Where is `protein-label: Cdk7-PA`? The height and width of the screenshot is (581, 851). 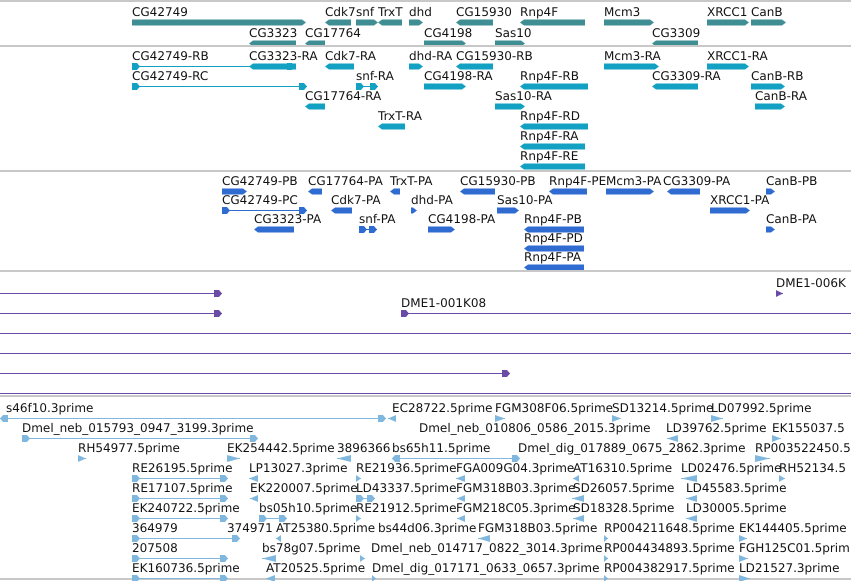
protein-label: Cdk7-PA is located at coordinates (356, 200).